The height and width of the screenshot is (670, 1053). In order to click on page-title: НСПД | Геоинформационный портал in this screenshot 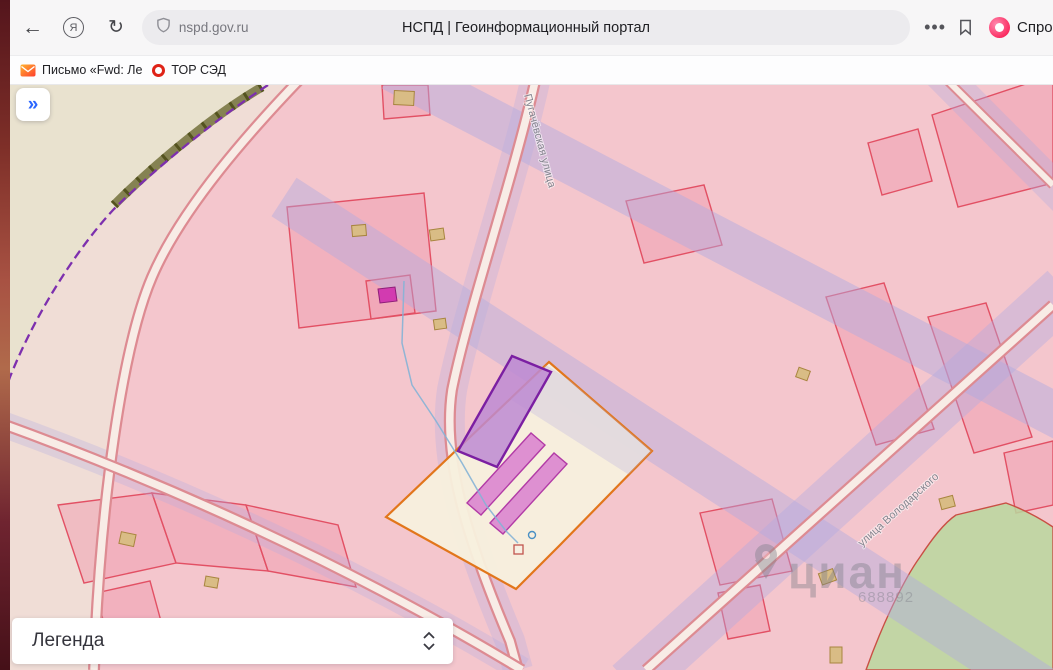, I will do `click(526, 27)`.